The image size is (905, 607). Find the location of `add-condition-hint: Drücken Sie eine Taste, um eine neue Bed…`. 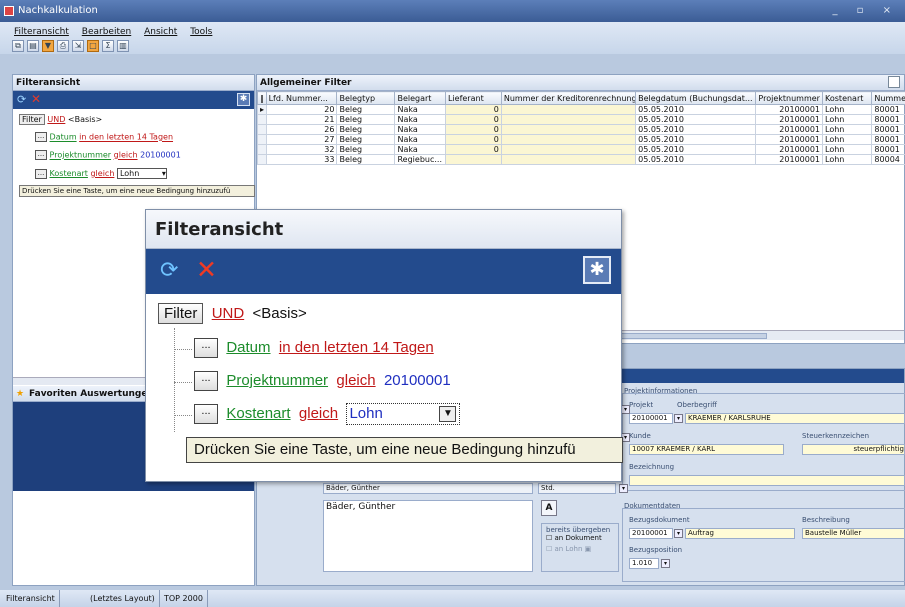

add-condition-hint: Drücken Sie eine Taste, um eine neue Bed… is located at coordinates (404, 450).